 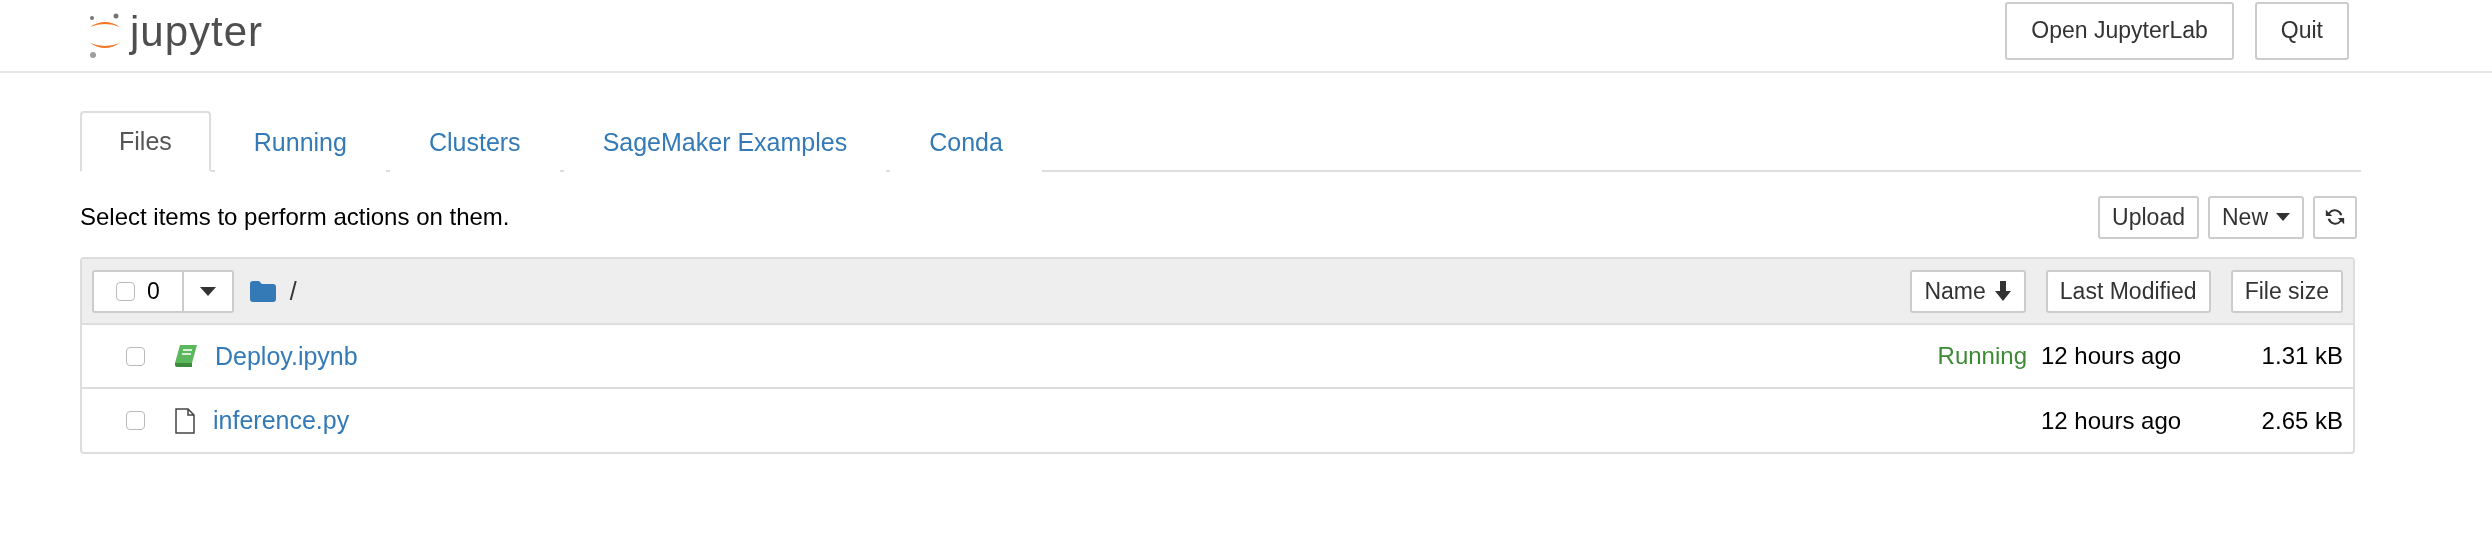 I want to click on tab: Files, so click(x=145, y=141).